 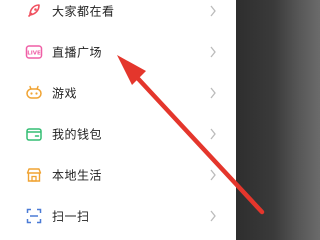 I want to click on live-icon: LIVE, so click(x=34, y=52).